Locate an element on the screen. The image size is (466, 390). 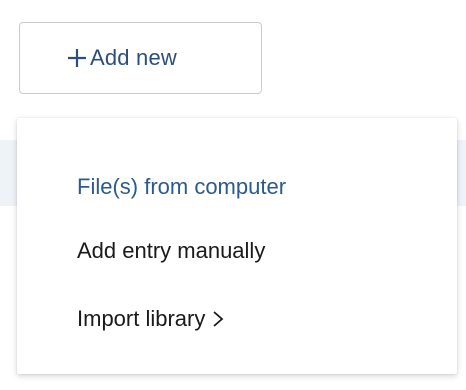
menu-item-add-entry-manually: Add entry manually is located at coordinates (171, 251).